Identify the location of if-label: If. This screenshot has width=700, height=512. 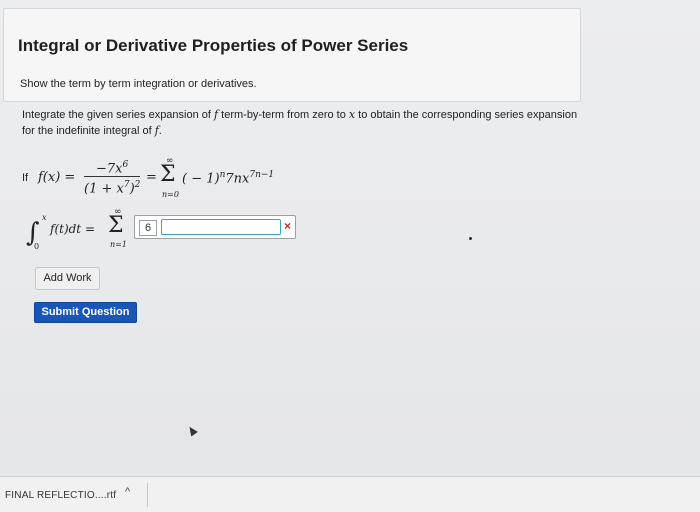
(25, 178).